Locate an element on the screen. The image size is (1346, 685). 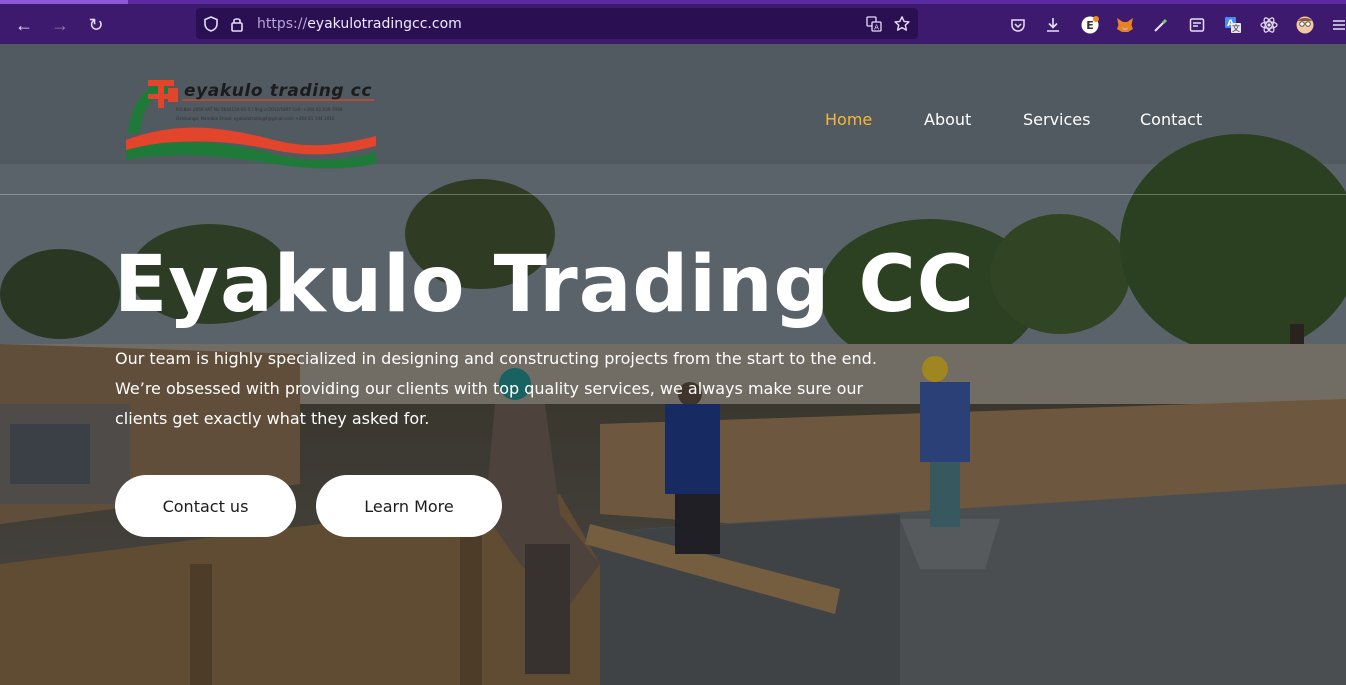
bookmark-star-icon is located at coordinates (902, 24).